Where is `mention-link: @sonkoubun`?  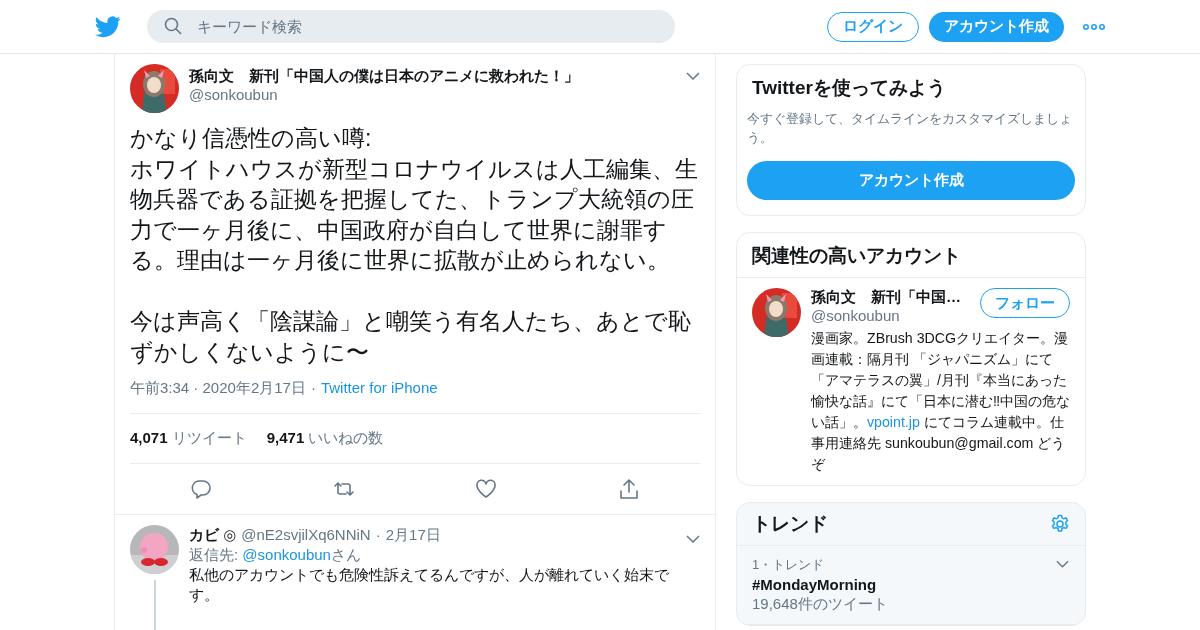 mention-link: @sonkoubun is located at coordinates (286, 554).